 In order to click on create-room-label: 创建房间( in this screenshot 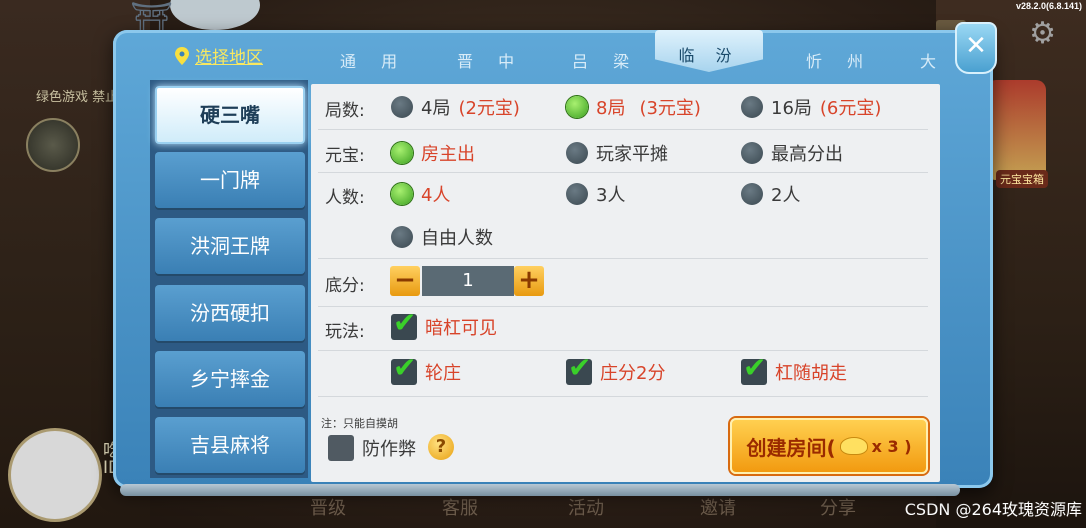, I will do `click(791, 447)`.